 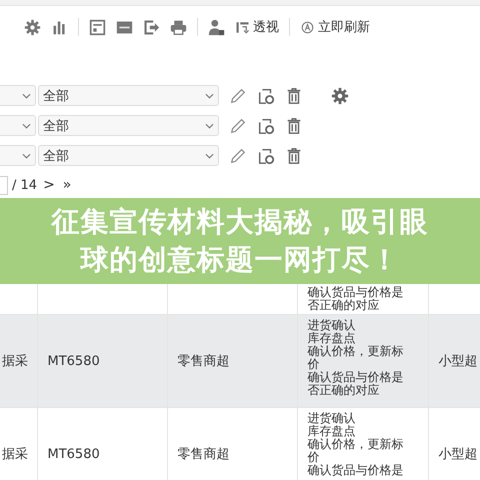 I want to click on next-page-button: >, so click(x=49, y=185).